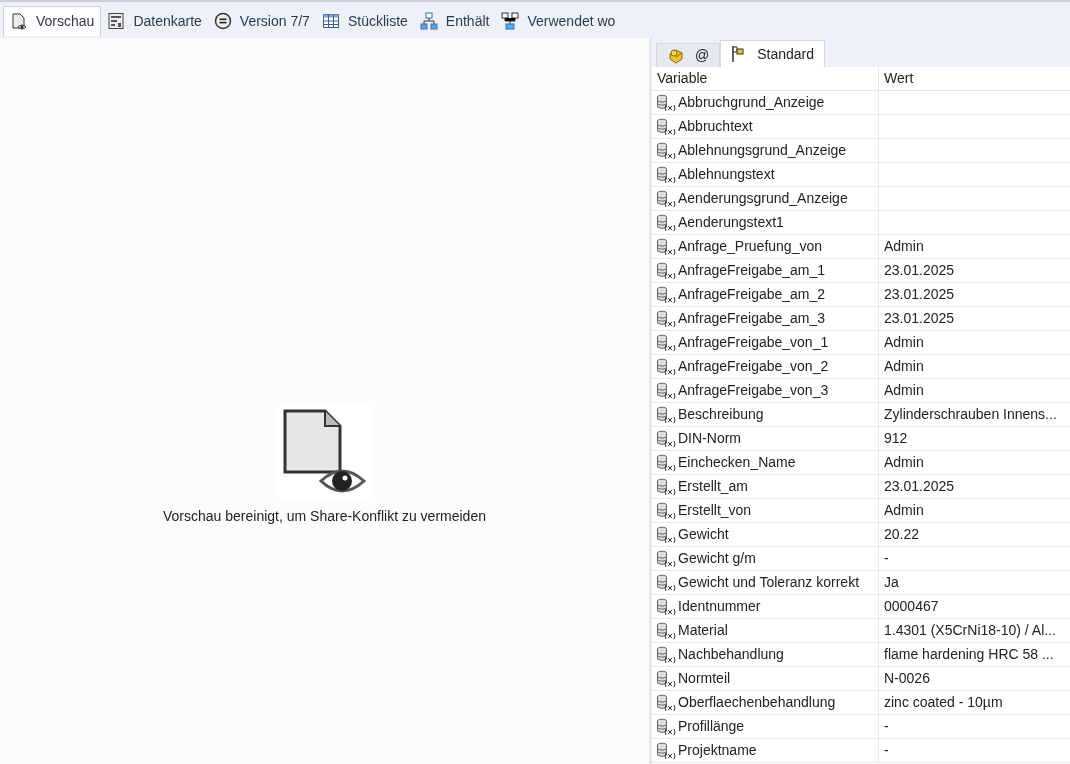 This screenshot has height=764, width=1070. What do you see at coordinates (891, 582) in the screenshot?
I see `value-cell-text: Ja` at bounding box center [891, 582].